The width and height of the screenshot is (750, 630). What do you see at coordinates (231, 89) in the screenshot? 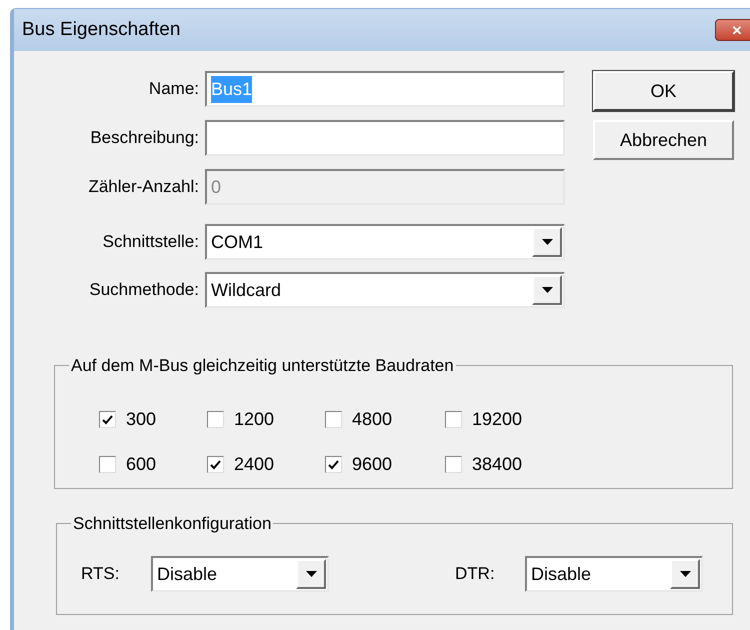
I see `field-value: Bus1` at bounding box center [231, 89].